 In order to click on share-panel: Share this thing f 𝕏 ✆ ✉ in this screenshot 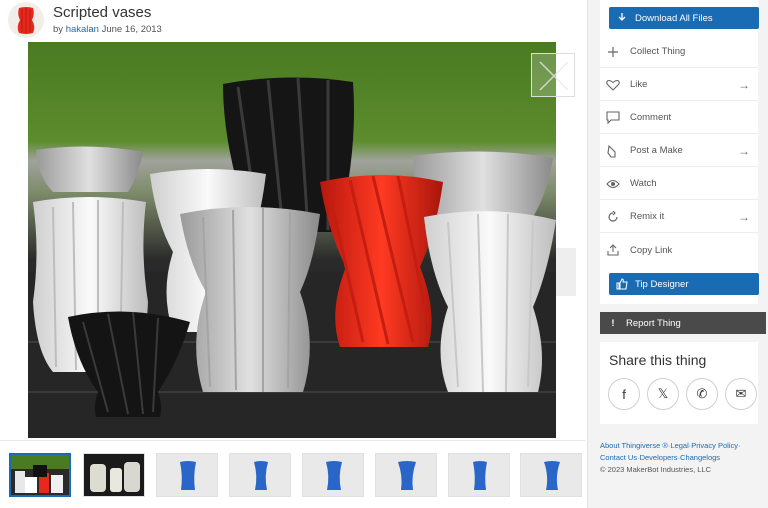, I will do `click(679, 383)`.